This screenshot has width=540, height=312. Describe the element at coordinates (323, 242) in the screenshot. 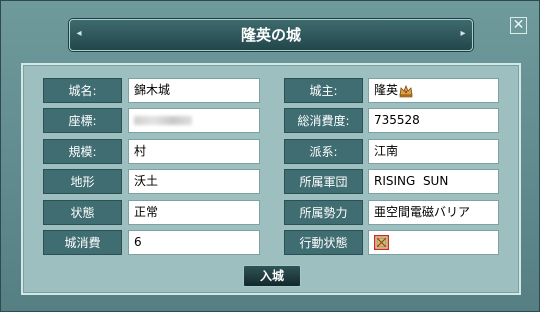

I see `action-status-label: 行動状態` at that location.